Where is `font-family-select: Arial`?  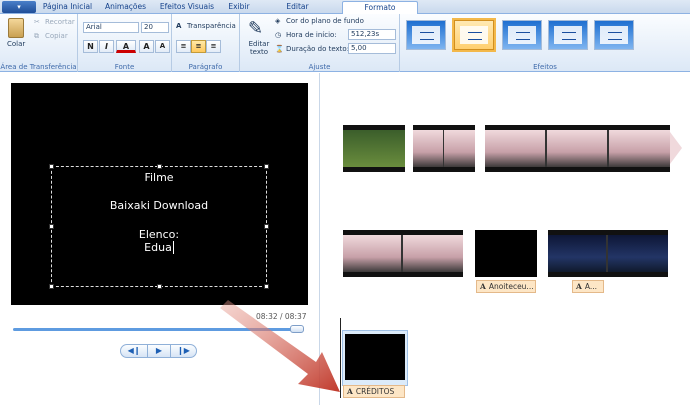 font-family-select: Arial is located at coordinates (111, 27).